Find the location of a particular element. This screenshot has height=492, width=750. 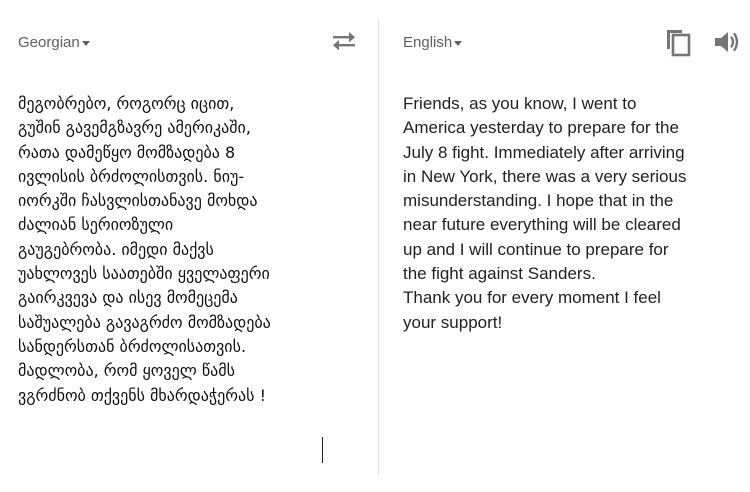

swap-languages-button is located at coordinates (344, 41).